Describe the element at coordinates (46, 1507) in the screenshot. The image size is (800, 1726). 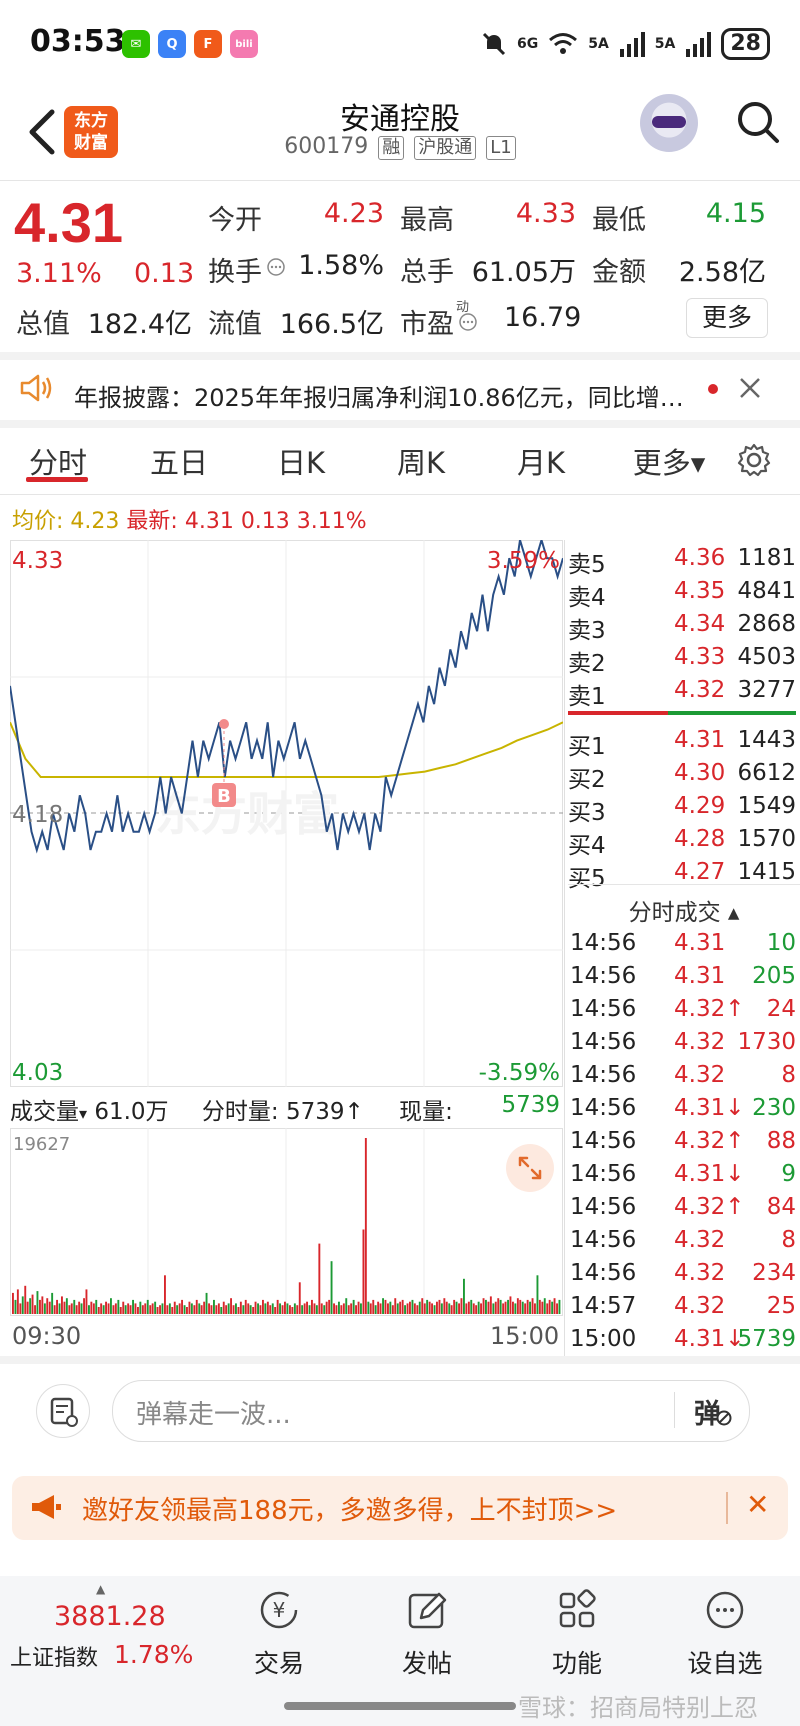
I see `megaphone-icon` at that location.